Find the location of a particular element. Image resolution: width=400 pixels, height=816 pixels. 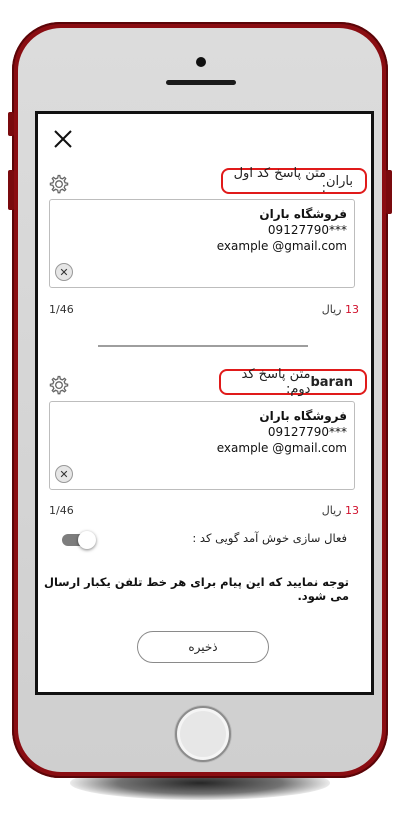

first-cost-number: 13 is located at coordinates (352, 309).